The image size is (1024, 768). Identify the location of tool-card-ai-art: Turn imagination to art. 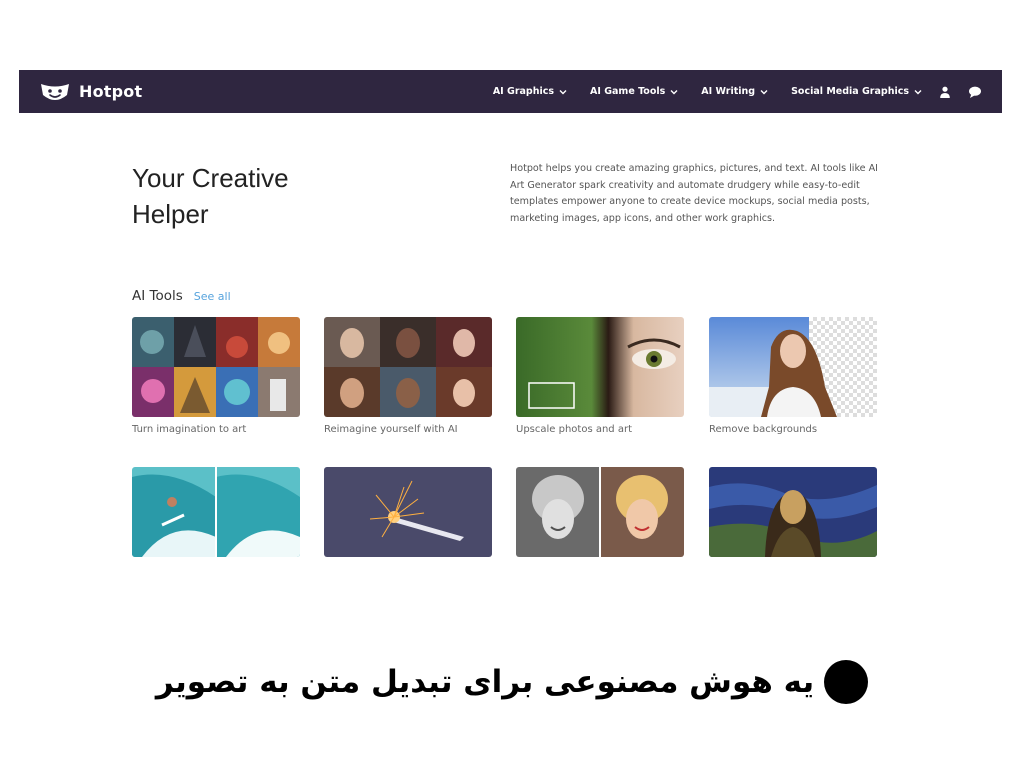
(216, 376).